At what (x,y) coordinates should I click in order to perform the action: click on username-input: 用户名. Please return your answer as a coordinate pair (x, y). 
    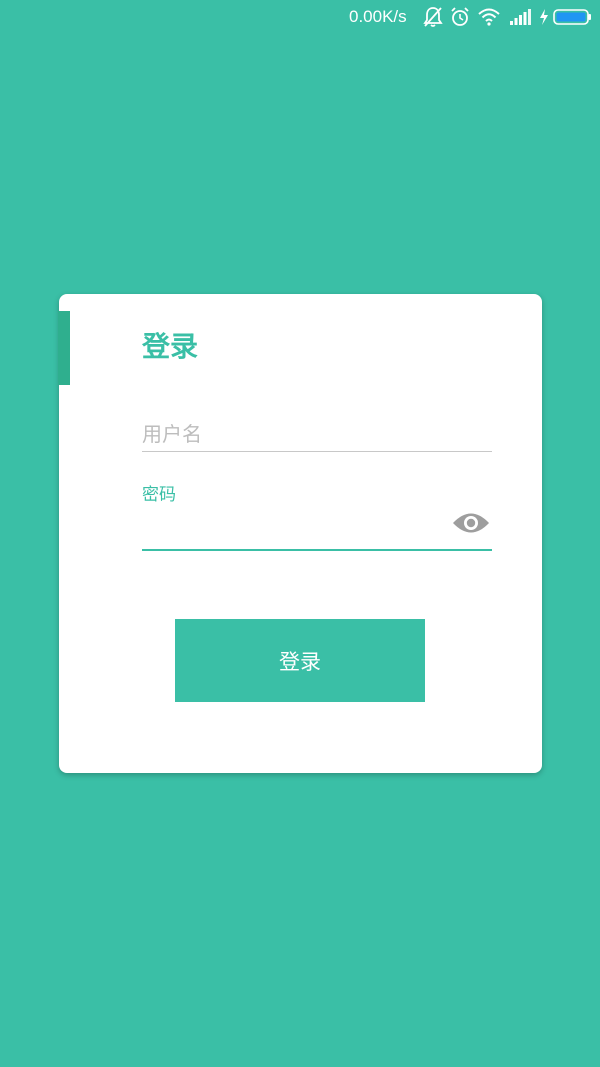
    Looking at the image, I should click on (317, 433).